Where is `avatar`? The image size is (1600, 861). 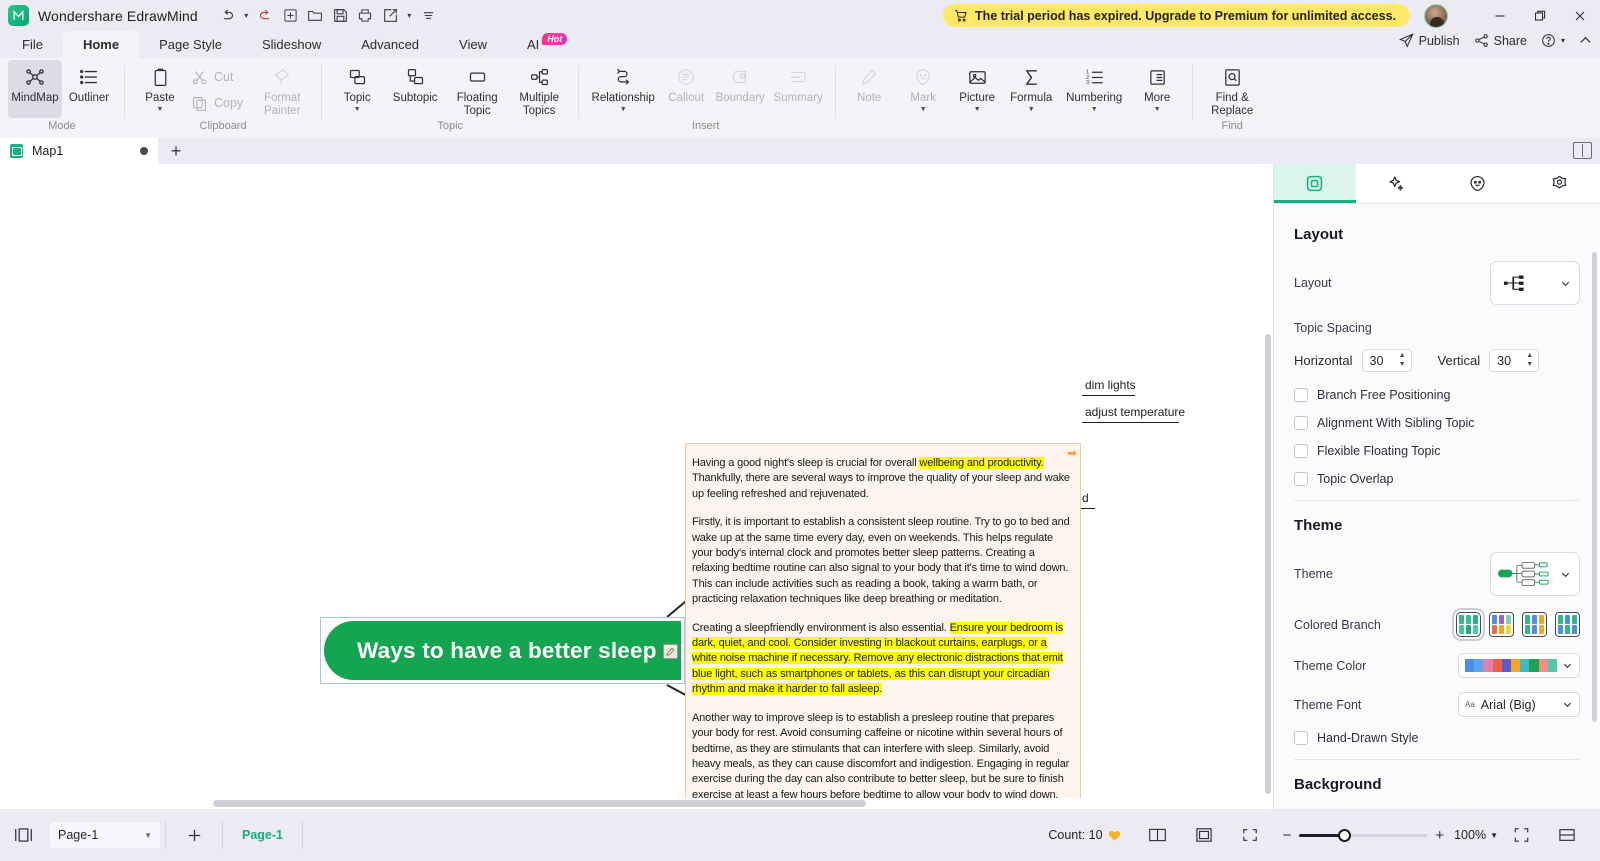 avatar is located at coordinates (1436, 16).